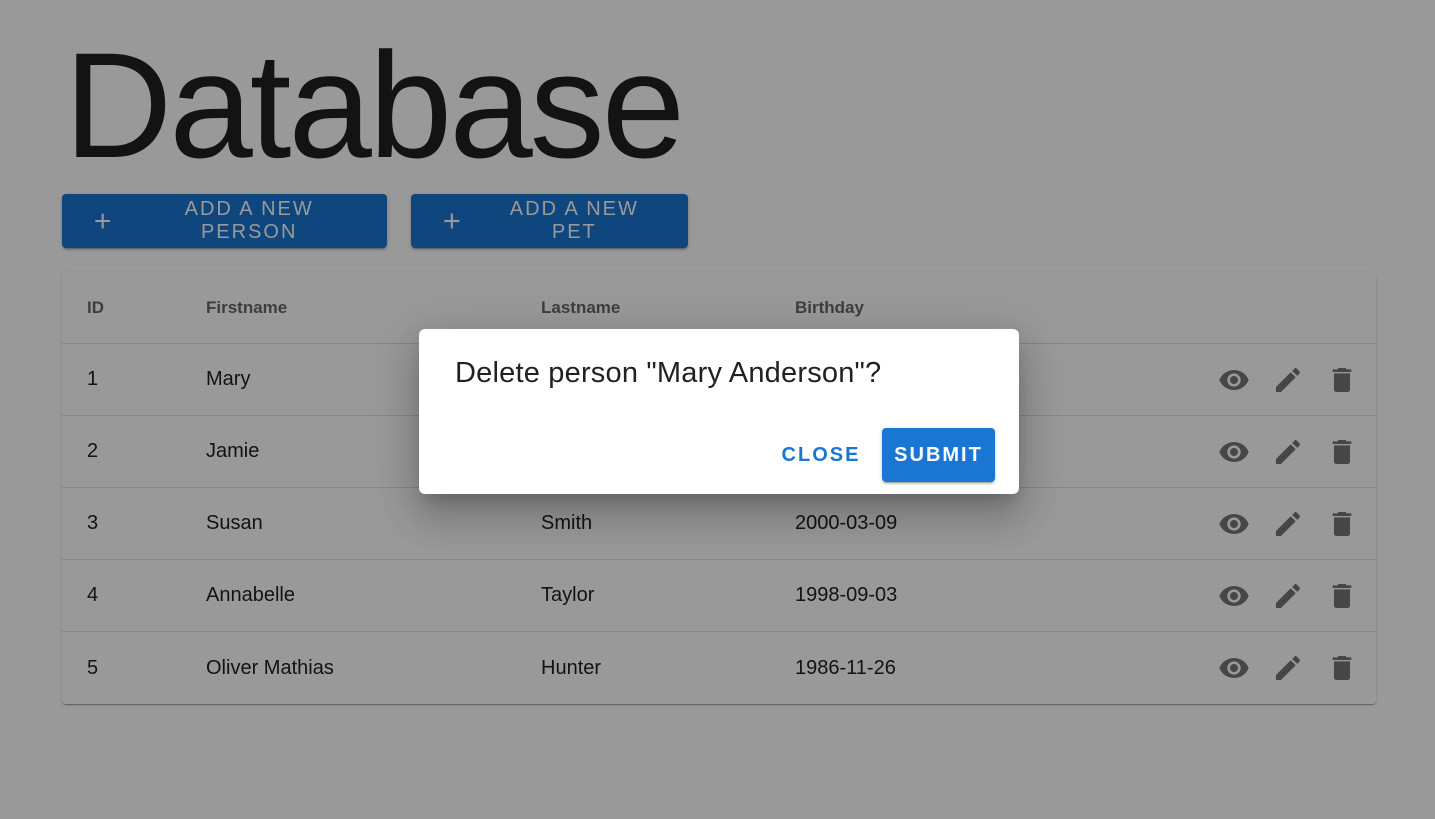 The height and width of the screenshot is (819, 1435). I want to click on close-button: CLOSE, so click(821, 455).